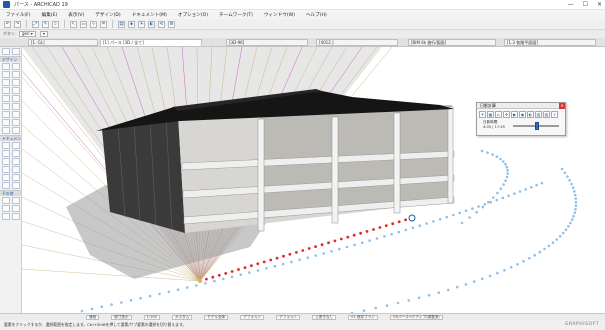 Image resolution: width=605 pixels, height=330 pixels. Describe the element at coordinates (16, 98) in the screenshot. I see `door-tool-icon` at that location.